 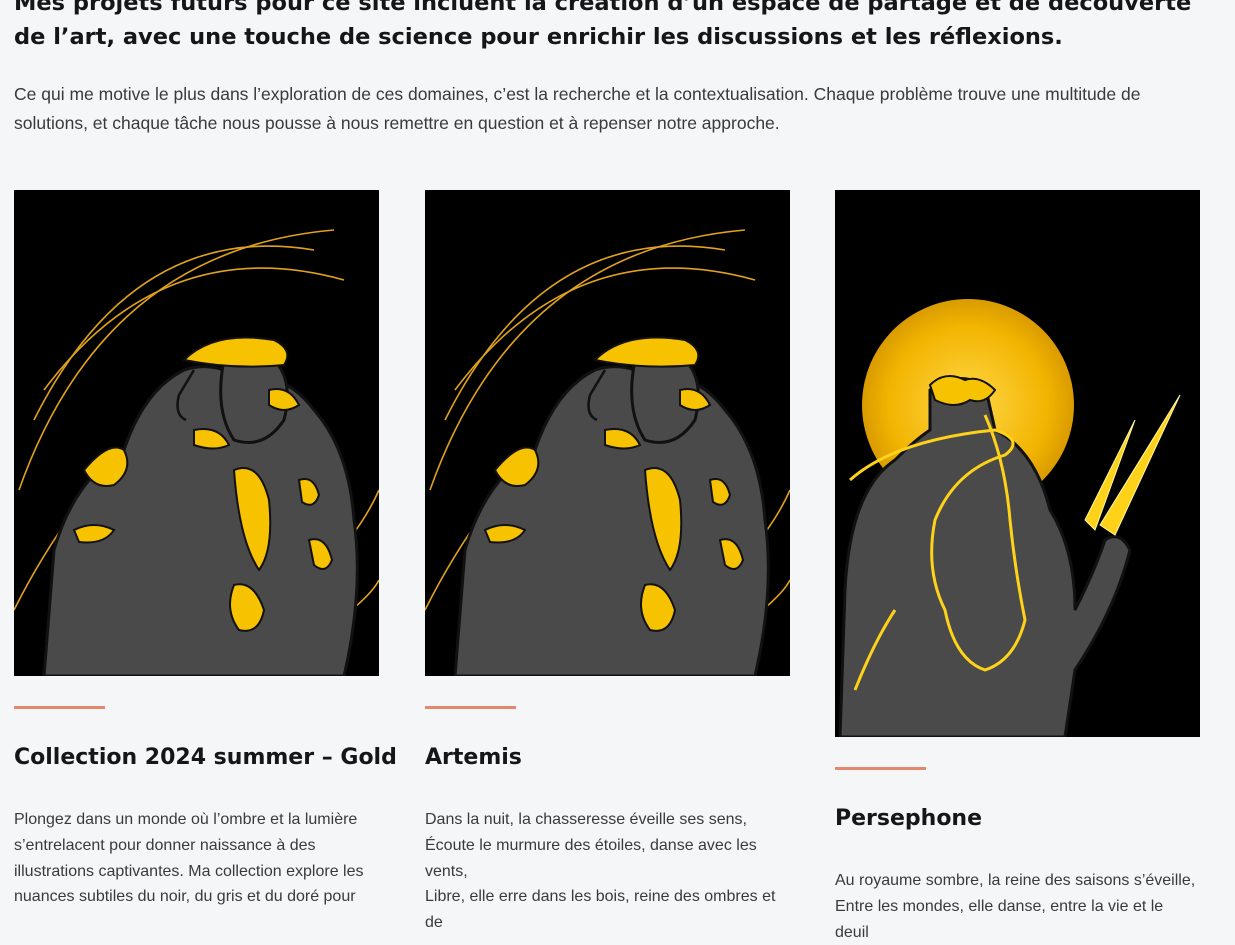 I want to click on card-title: Artemis, so click(x=607, y=758).